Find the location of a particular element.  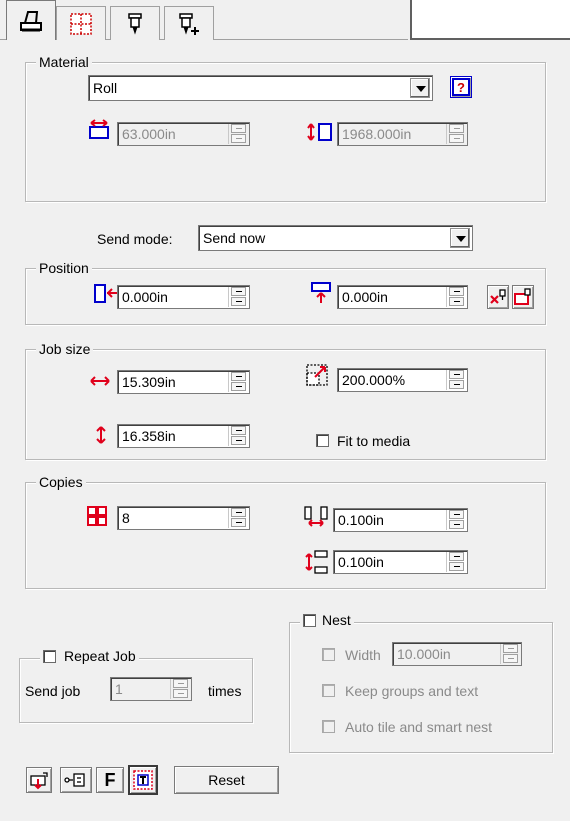

vertical-spacing-field: 0.100in is located at coordinates (400, 562).